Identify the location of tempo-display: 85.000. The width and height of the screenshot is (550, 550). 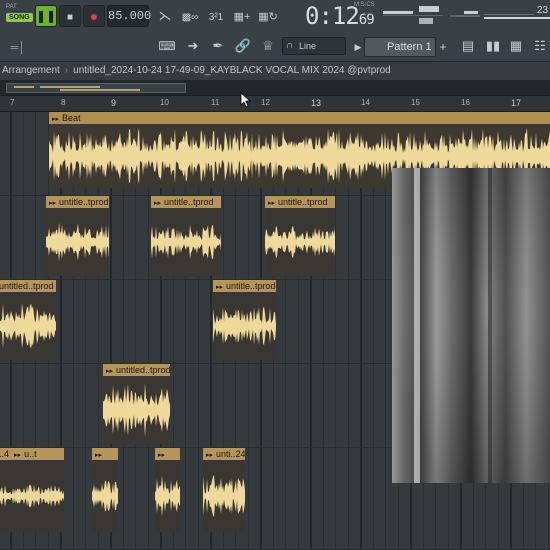
(129, 16).